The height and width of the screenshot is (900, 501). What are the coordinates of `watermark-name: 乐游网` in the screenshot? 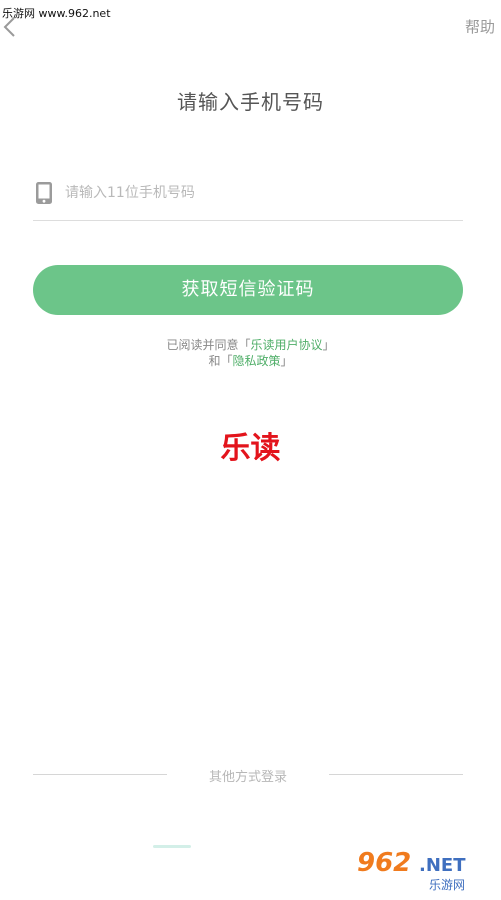 It's located at (447, 885).